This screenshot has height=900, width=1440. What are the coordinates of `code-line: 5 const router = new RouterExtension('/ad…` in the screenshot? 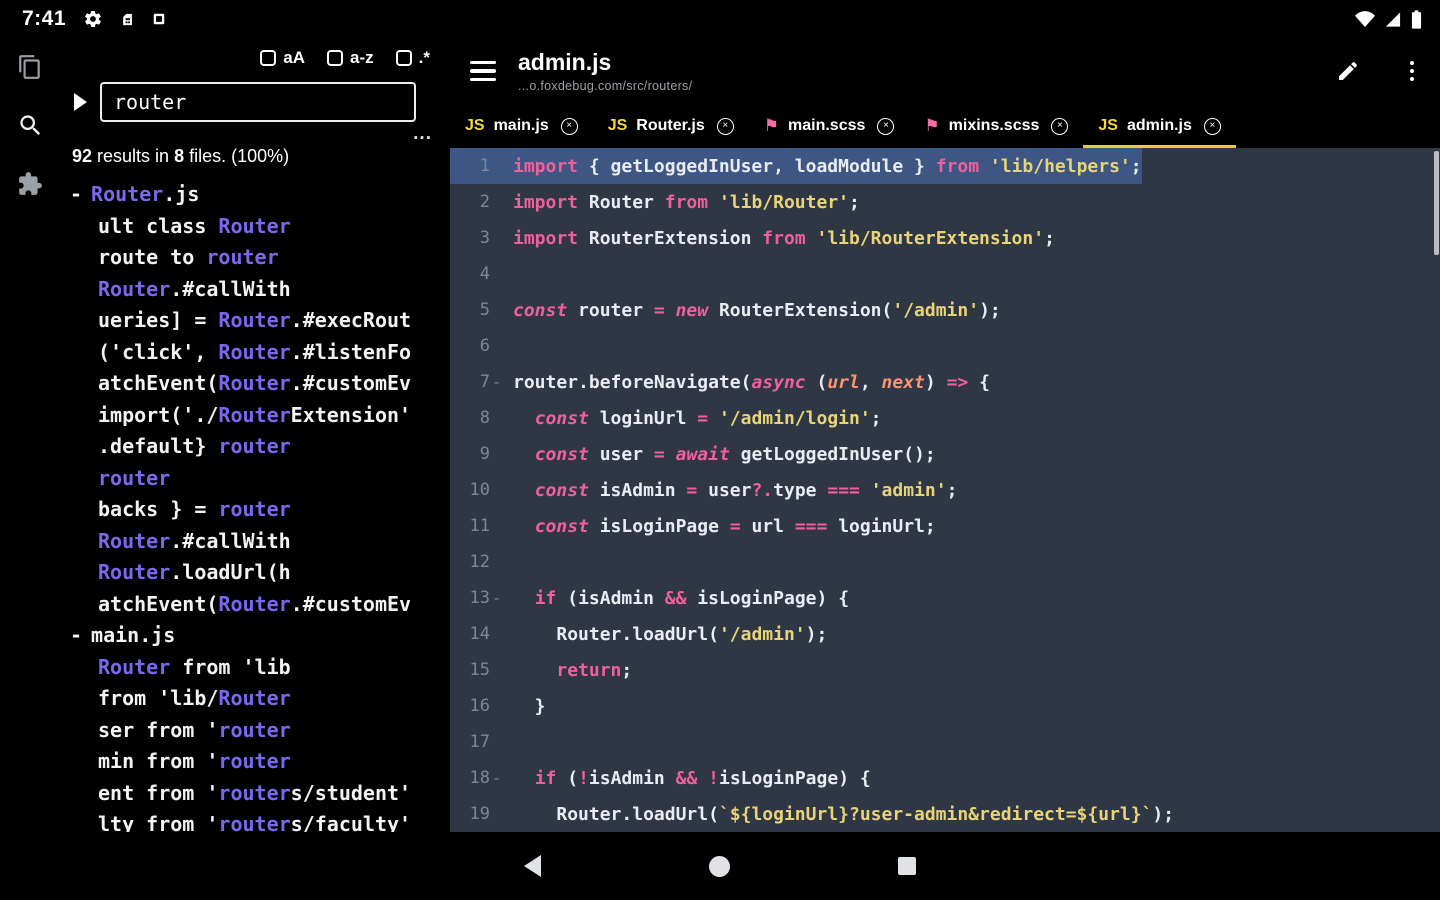 It's located at (945, 310).